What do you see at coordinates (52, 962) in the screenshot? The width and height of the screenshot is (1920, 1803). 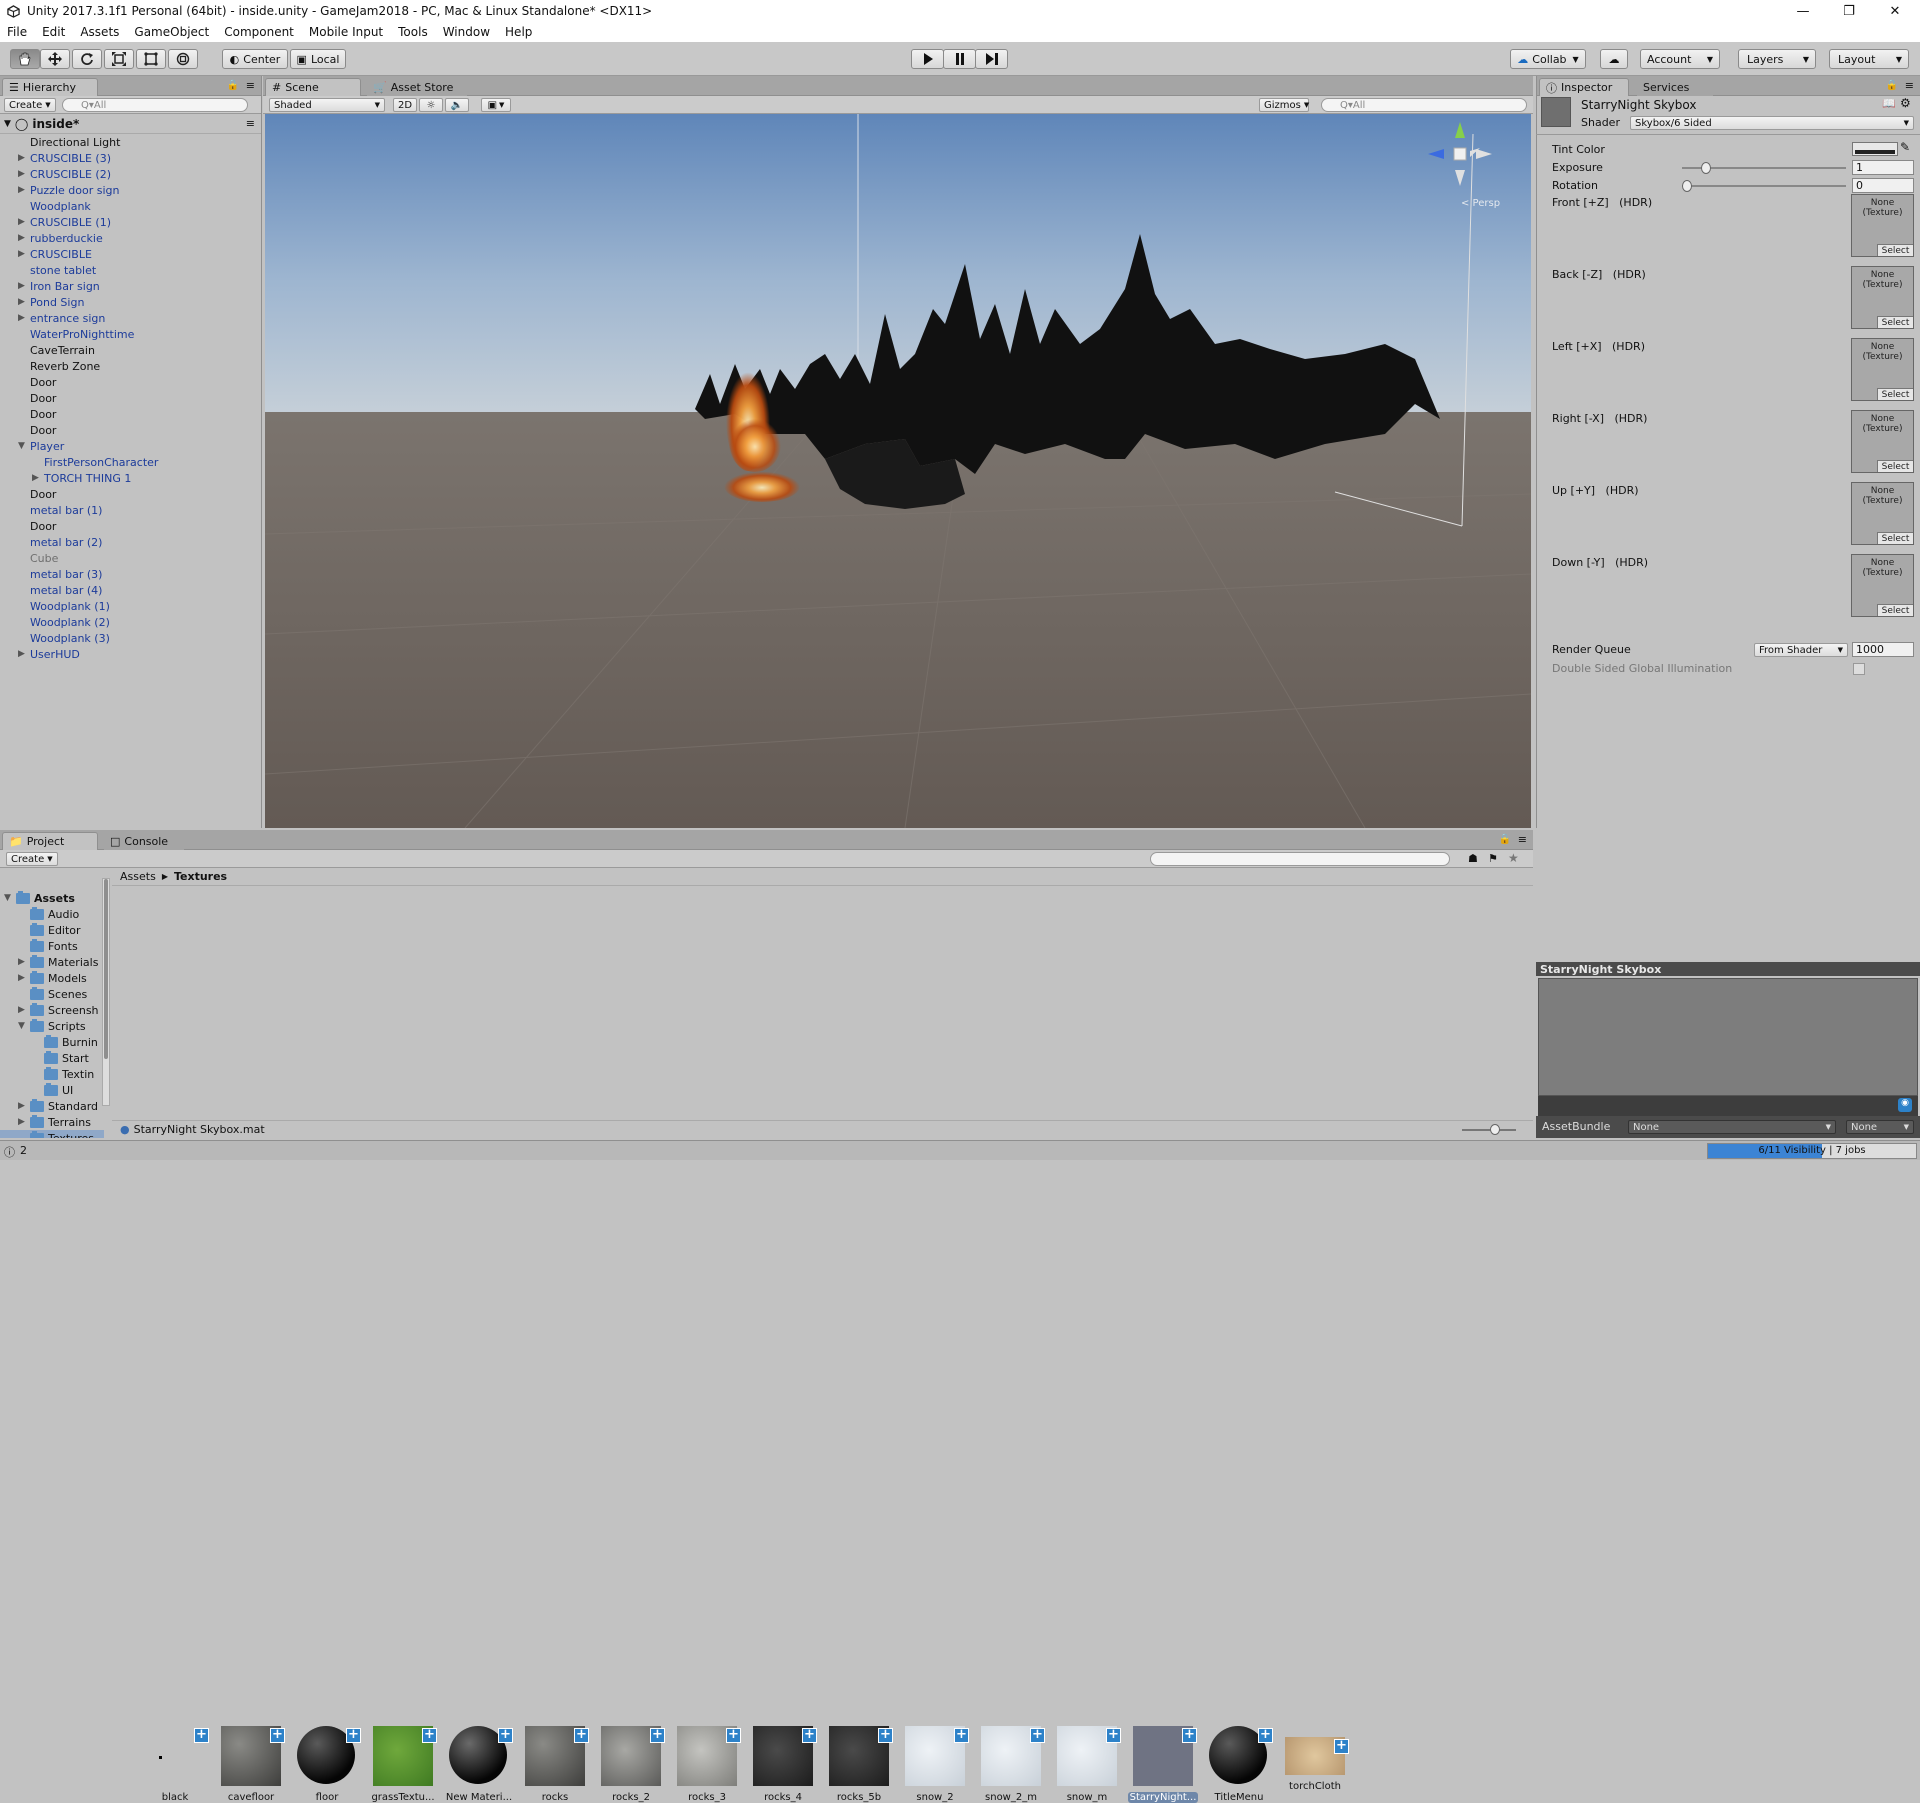 I see `folder-tree-item: ▶ Materials` at bounding box center [52, 962].